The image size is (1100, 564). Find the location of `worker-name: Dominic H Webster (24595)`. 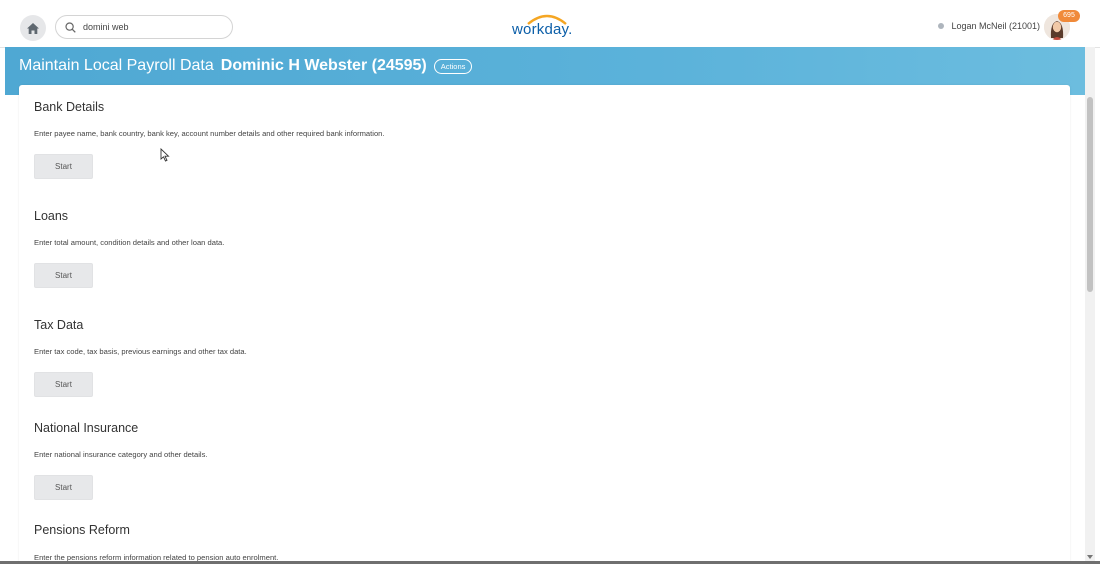

worker-name: Dominic H Webster (24595) is located at coordinates (323, 65).